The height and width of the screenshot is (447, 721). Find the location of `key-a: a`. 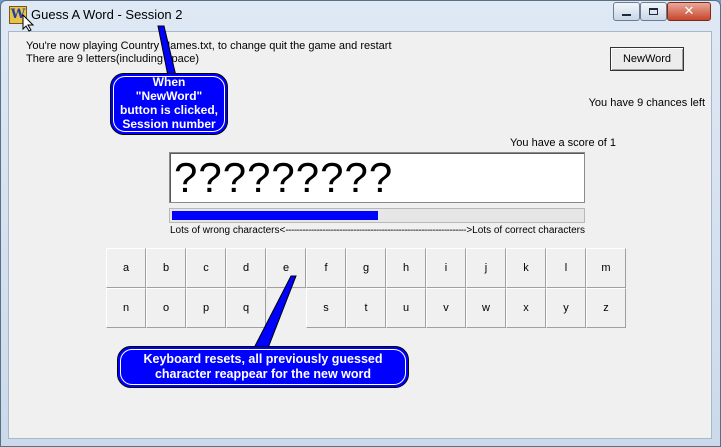

key-a: a is located at coordinates (126, 268).